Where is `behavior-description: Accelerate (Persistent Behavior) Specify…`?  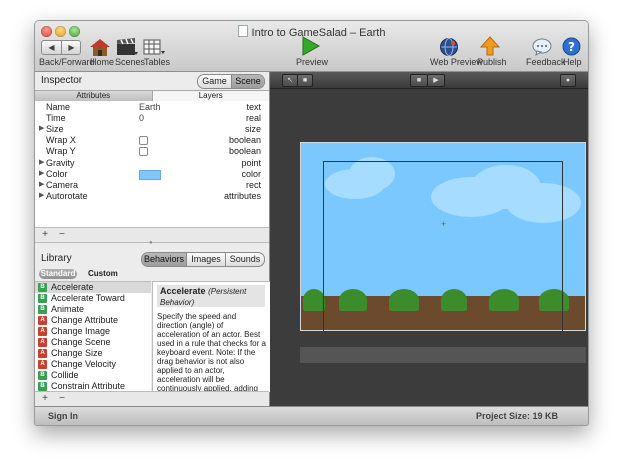
behavior-description: Accelerate (Persistent Behavior) Specify… is located at coordinates (211, 336).